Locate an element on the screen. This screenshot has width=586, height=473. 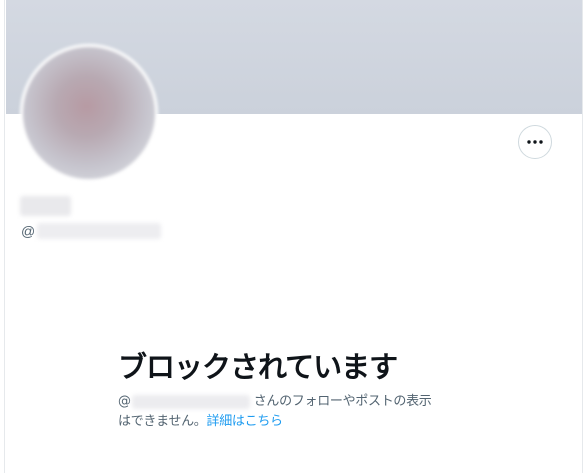
blocked-at-sign: @ is located at coordinates (124, 401).